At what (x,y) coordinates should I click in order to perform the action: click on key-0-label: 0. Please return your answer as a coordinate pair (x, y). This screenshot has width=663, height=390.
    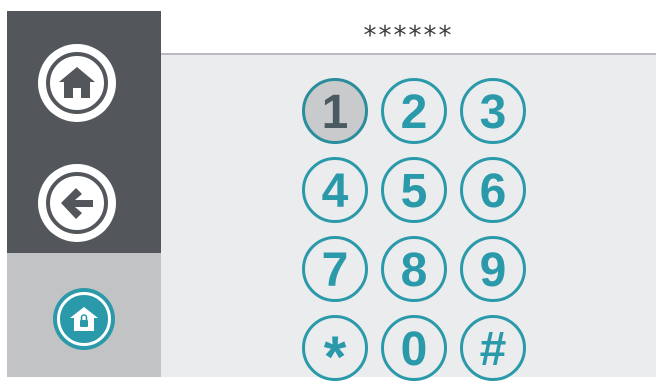
    Looking at the image, I should click on (414, 349).